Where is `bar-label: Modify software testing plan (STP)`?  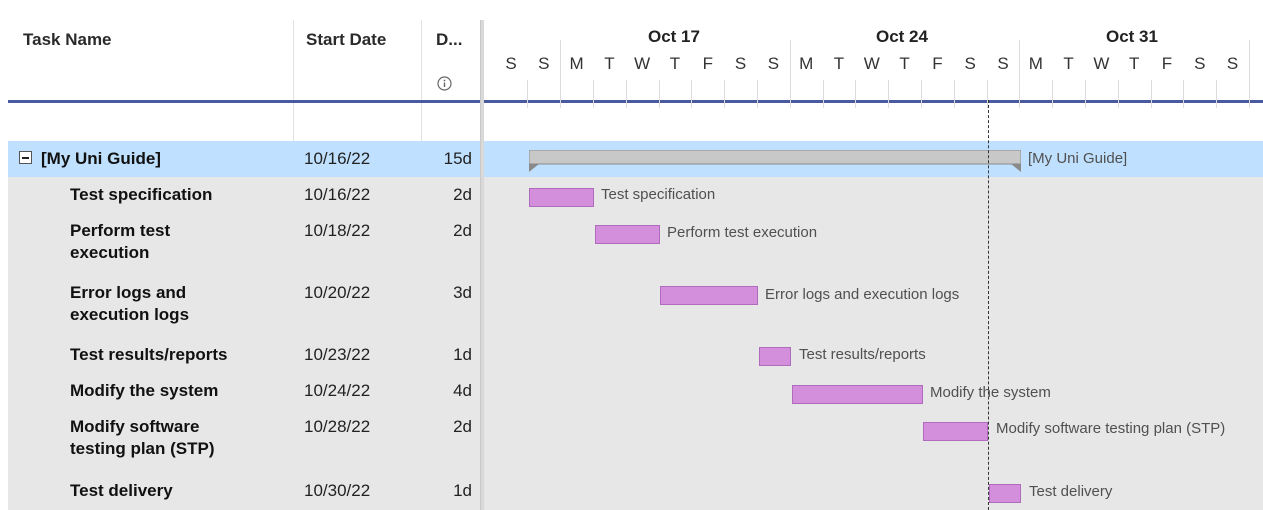
bar-label: Modify software testing plan (STP) is located at coordinates (1111, 428).